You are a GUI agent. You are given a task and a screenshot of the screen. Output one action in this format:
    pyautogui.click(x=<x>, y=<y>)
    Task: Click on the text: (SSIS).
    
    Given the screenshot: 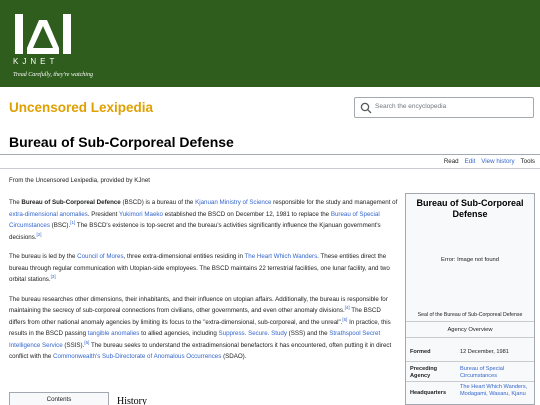 What is the action you would take?
    pyautogui.click(x=73, y=345)
    